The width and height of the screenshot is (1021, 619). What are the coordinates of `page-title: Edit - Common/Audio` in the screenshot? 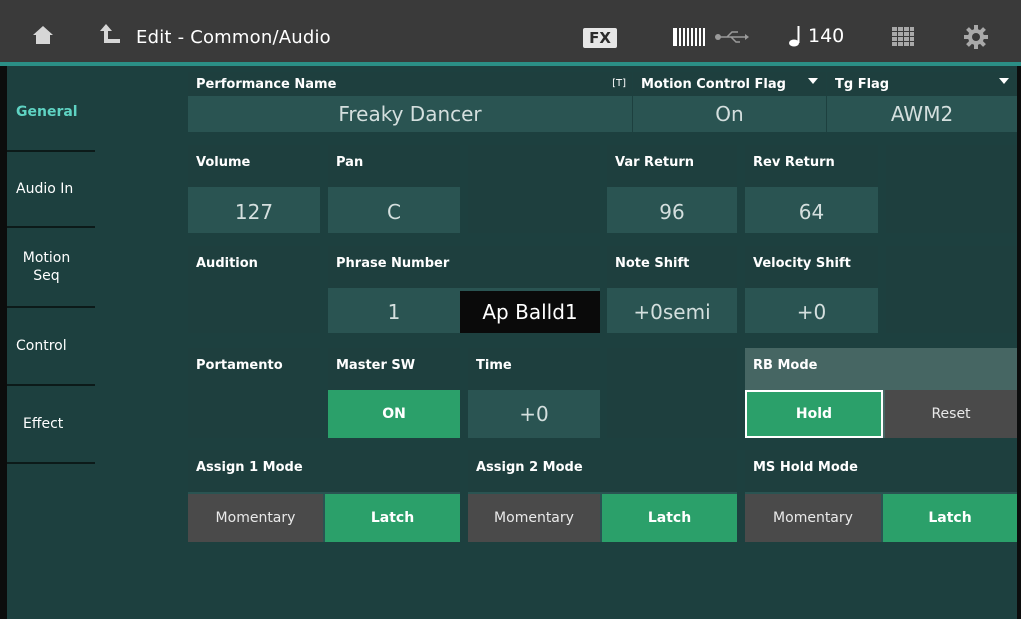 It's located at (233, 37).